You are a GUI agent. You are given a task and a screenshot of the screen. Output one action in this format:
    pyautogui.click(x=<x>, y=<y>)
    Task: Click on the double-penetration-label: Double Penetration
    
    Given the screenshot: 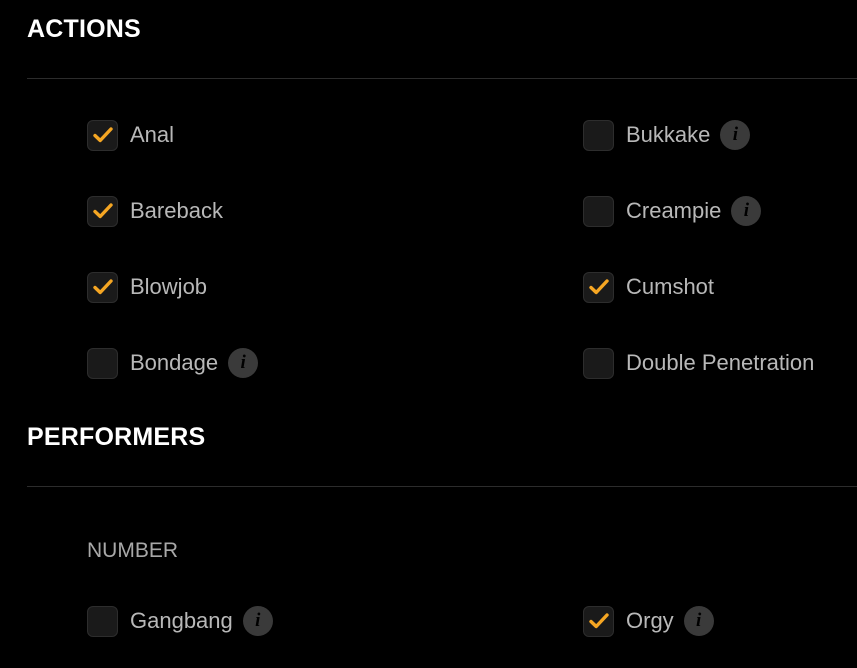 What is the action you would take?
    pyautogui.click(x=720, y=362)
    